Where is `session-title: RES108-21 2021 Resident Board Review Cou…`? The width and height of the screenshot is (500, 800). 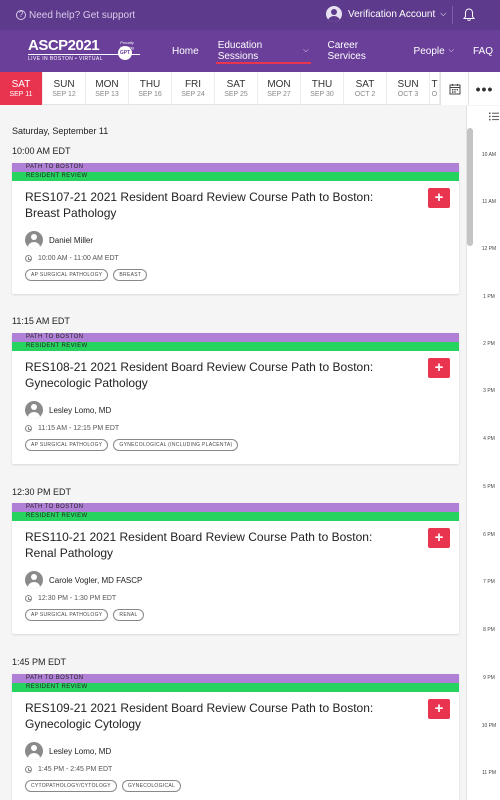
session-title: RES108-21 2021 Resident Board Review Cou… is located at coordinates (215, 375).